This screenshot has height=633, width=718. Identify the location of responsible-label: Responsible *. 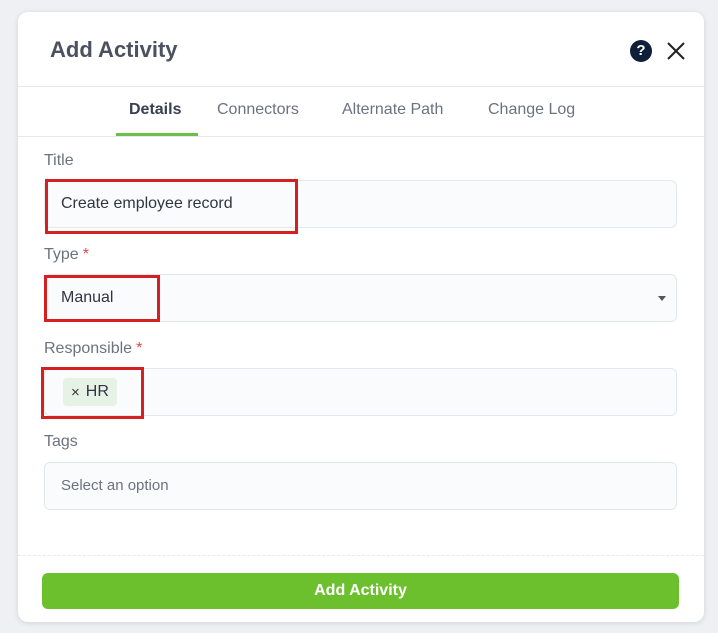
(93, 349).